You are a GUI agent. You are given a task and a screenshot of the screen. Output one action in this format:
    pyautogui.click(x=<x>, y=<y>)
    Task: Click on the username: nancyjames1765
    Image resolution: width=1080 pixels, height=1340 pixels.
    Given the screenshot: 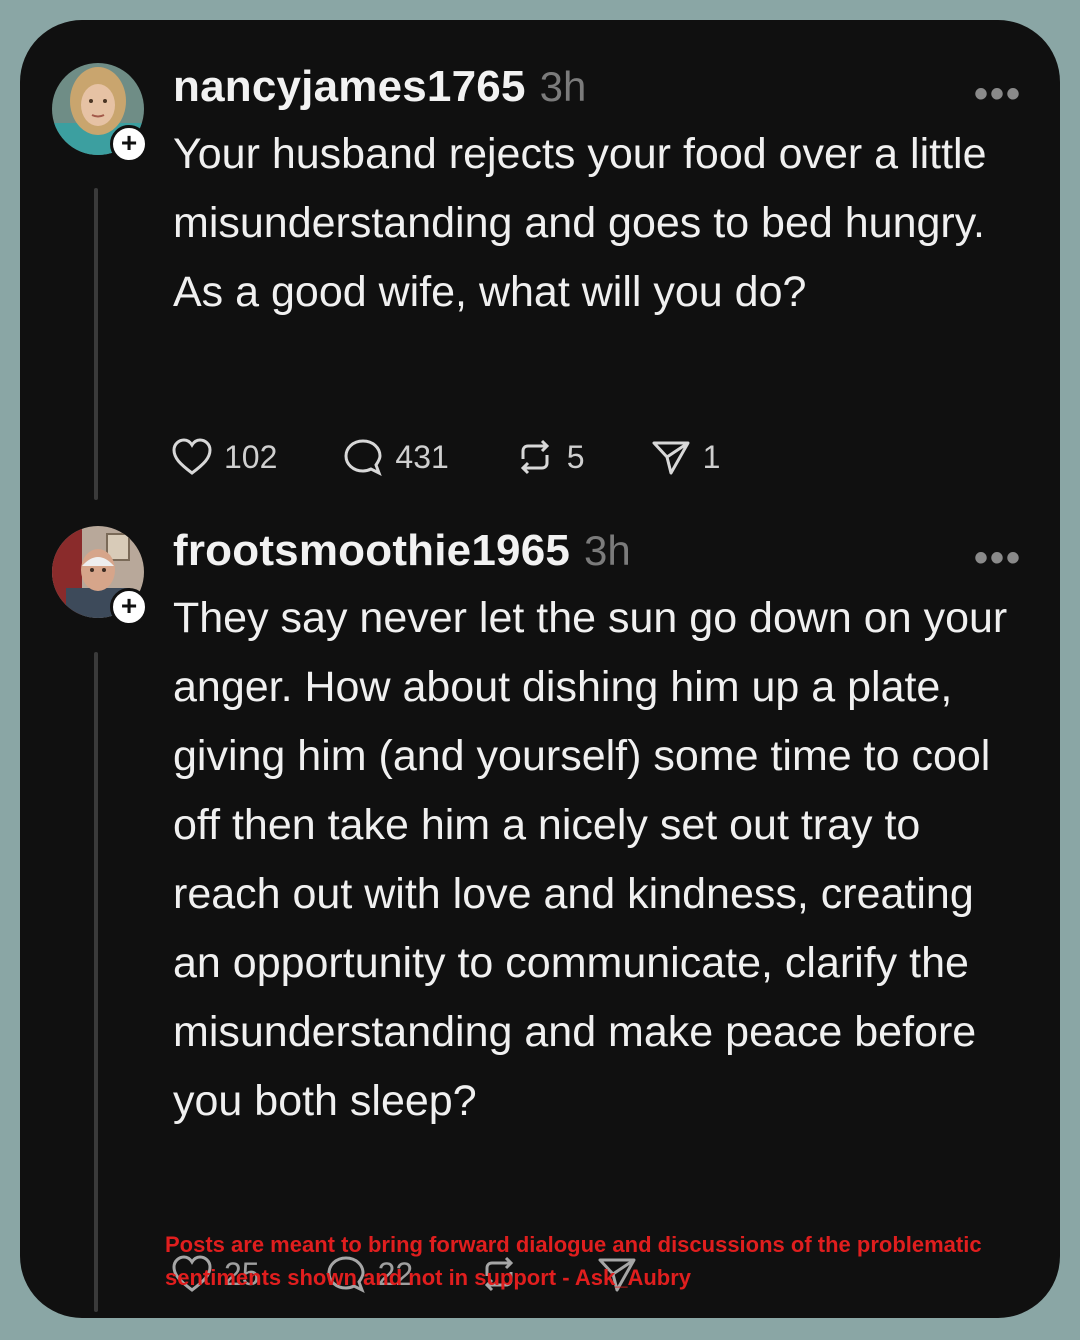 What is the action you would take?
    pyautogui.click(x=349, y=87)
    